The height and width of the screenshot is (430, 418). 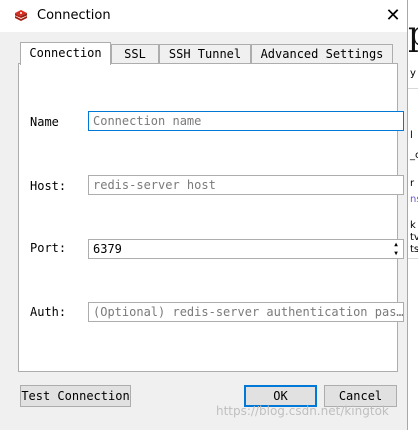 I want to click on port-label: Port:, so click(x=48, y=248).